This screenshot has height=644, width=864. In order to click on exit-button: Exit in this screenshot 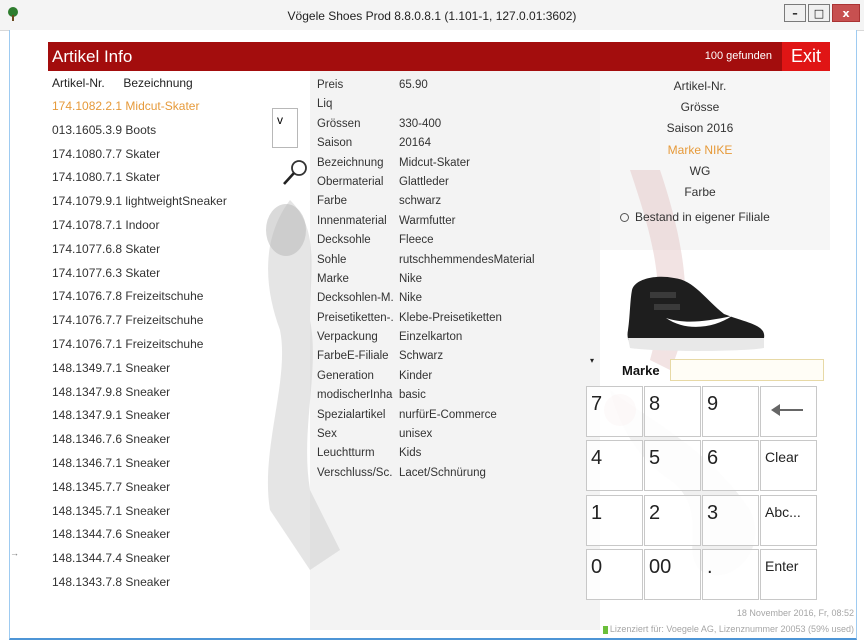, I will do `click(806, 56)`.